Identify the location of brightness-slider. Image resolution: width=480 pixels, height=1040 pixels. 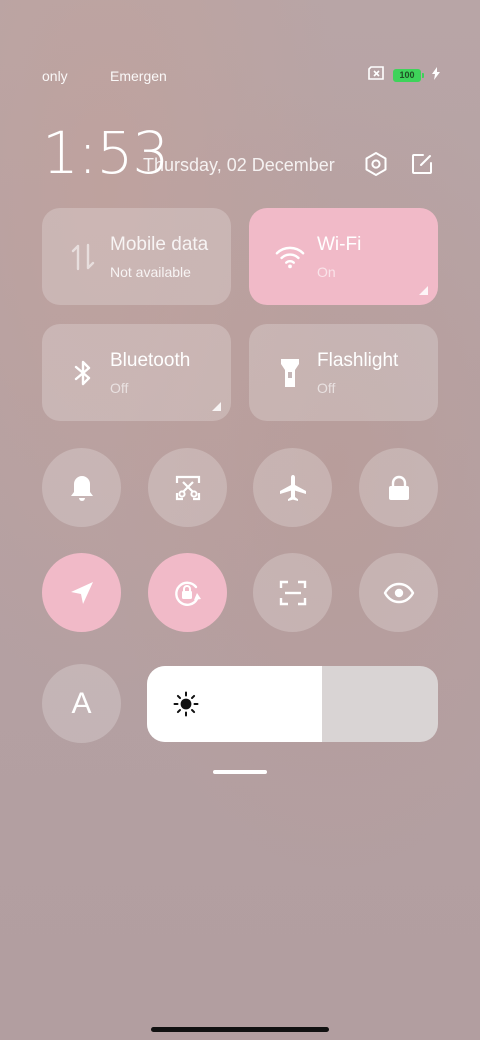
(292, 704).